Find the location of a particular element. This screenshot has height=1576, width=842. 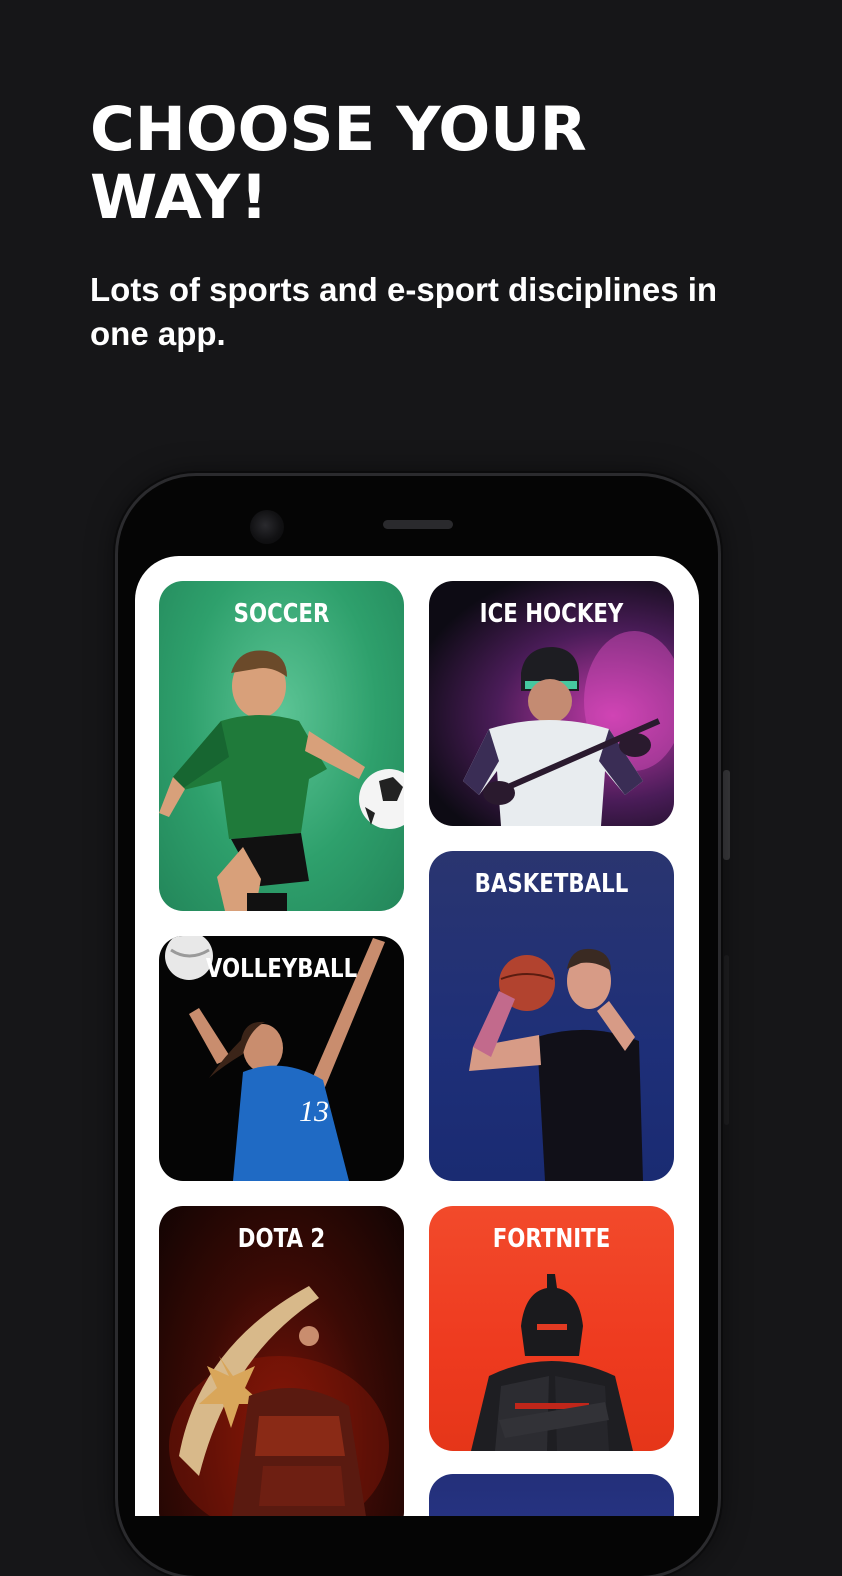

discipline-card-soccer: SOCCER is located at coordinates (281, 746).